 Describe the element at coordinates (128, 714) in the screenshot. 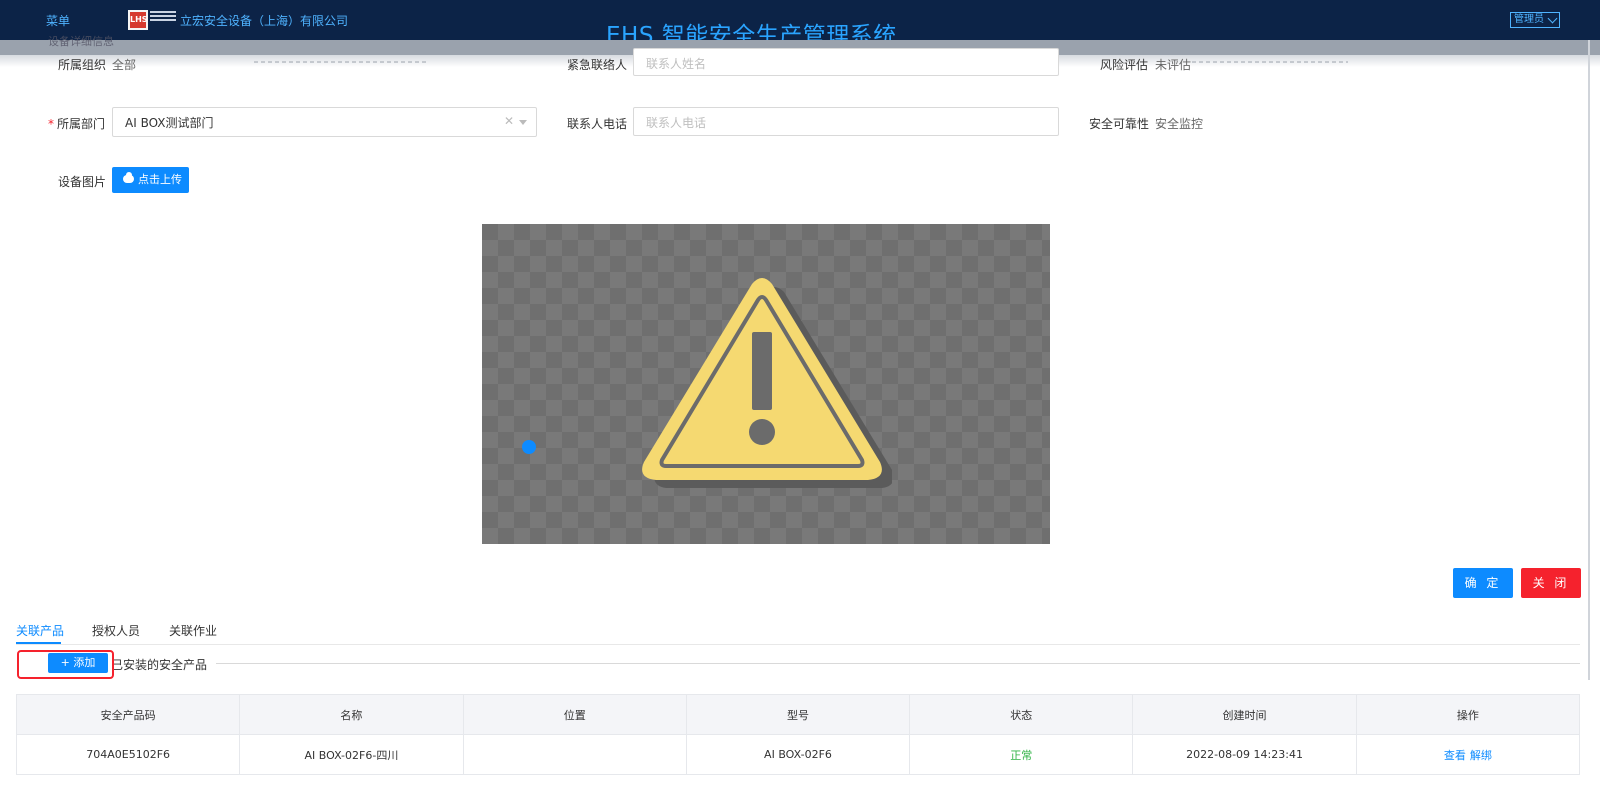

I see `column-header: 安全产品码` at that location.